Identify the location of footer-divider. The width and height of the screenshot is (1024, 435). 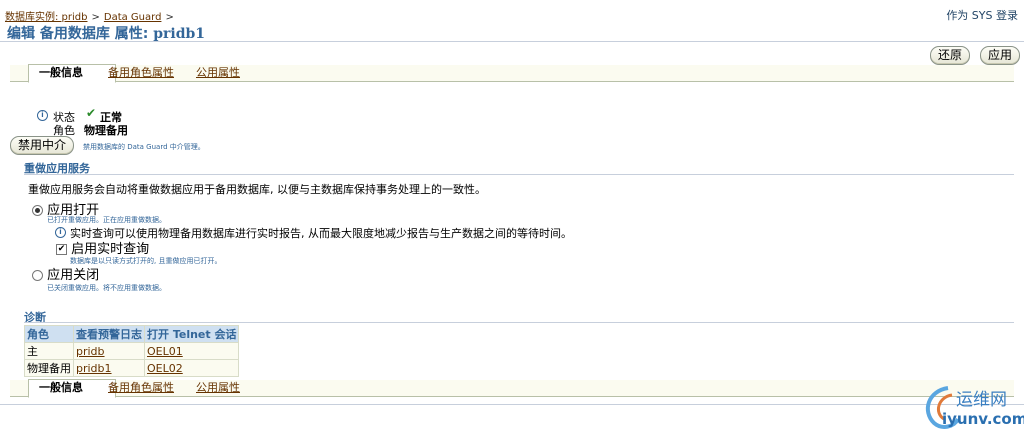
(512, 404).